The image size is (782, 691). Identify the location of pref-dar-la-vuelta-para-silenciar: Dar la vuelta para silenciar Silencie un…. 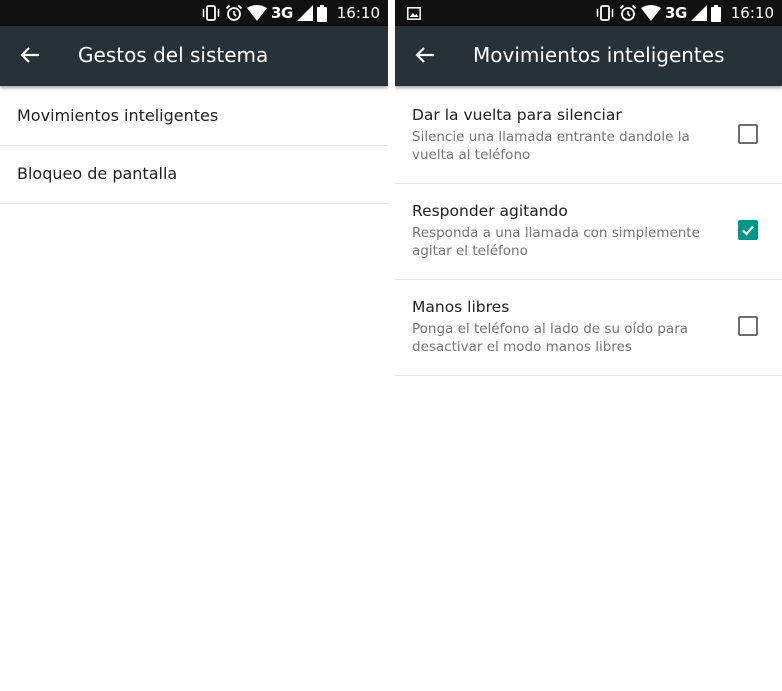
(588, 136).